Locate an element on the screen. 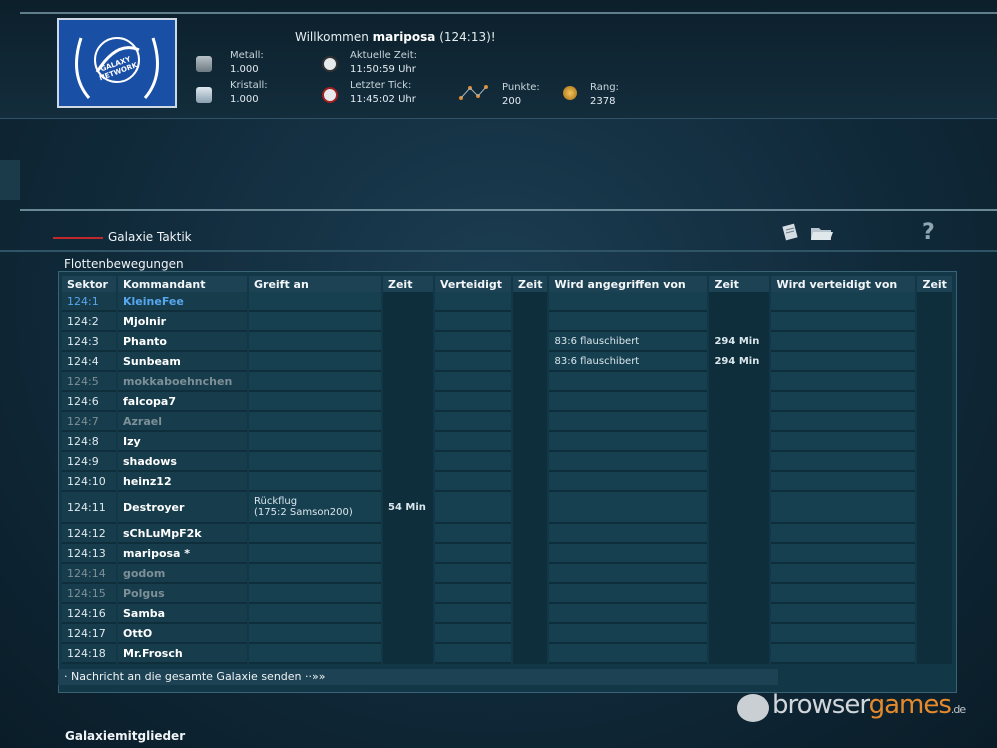 This screenshot has height=748, width=997. commander-link: Phanto is located at coordinates (182, 342).